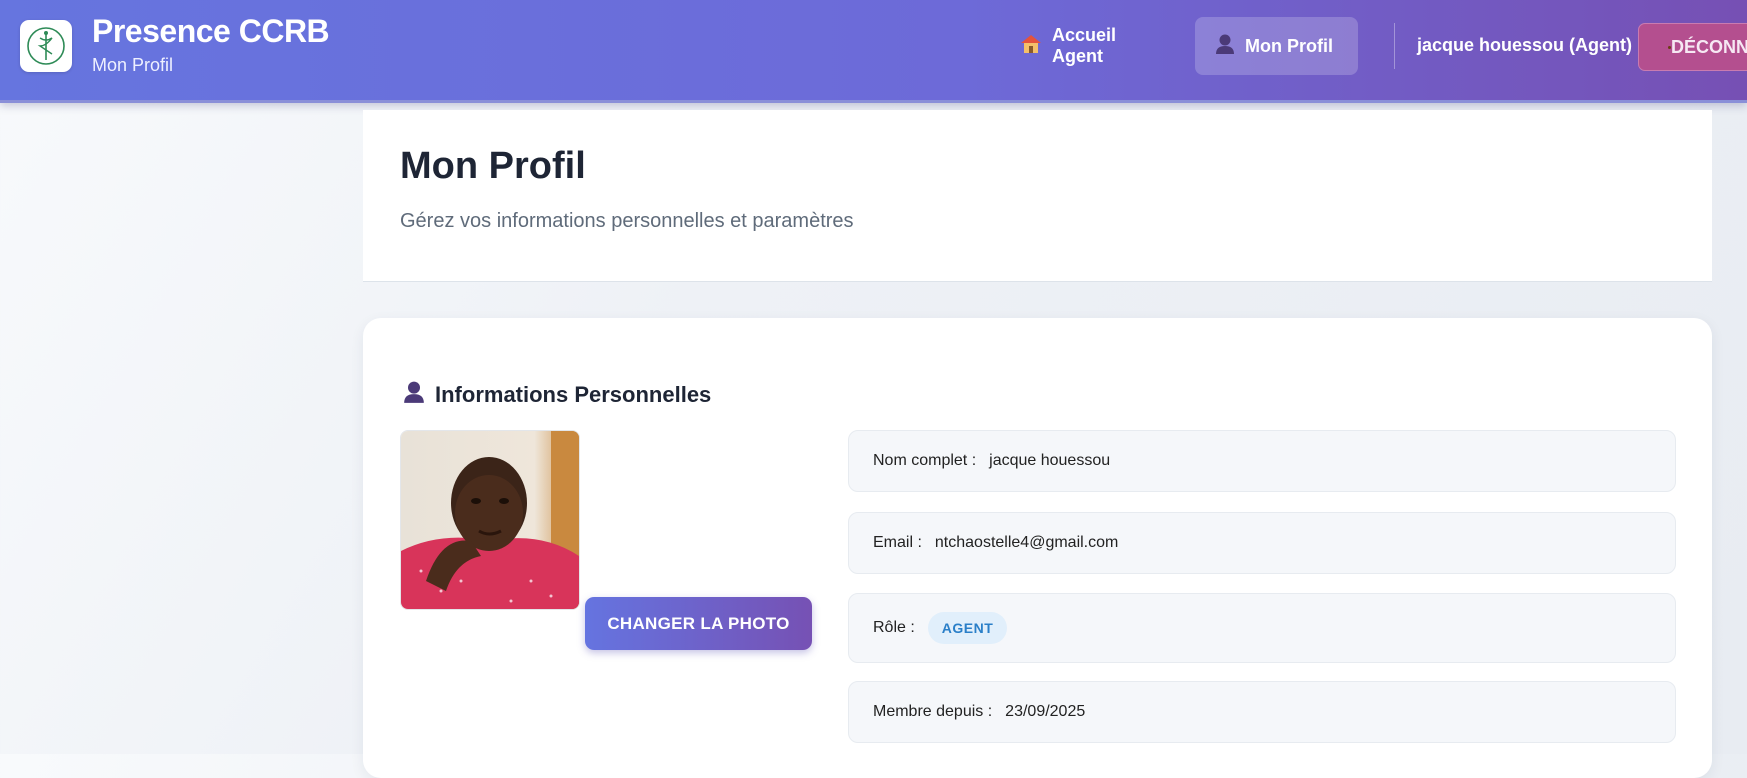 The image size is (1747, 778). I want to click on logout-button: DÉCONNEXION, so click(1692, 47).